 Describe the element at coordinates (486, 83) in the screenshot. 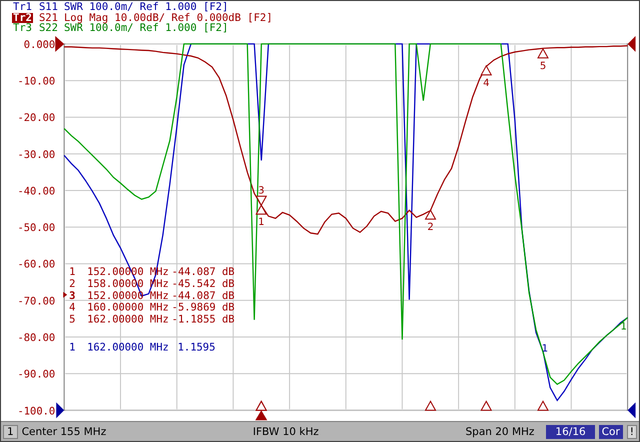

I see `marker-label: 4` at that location.